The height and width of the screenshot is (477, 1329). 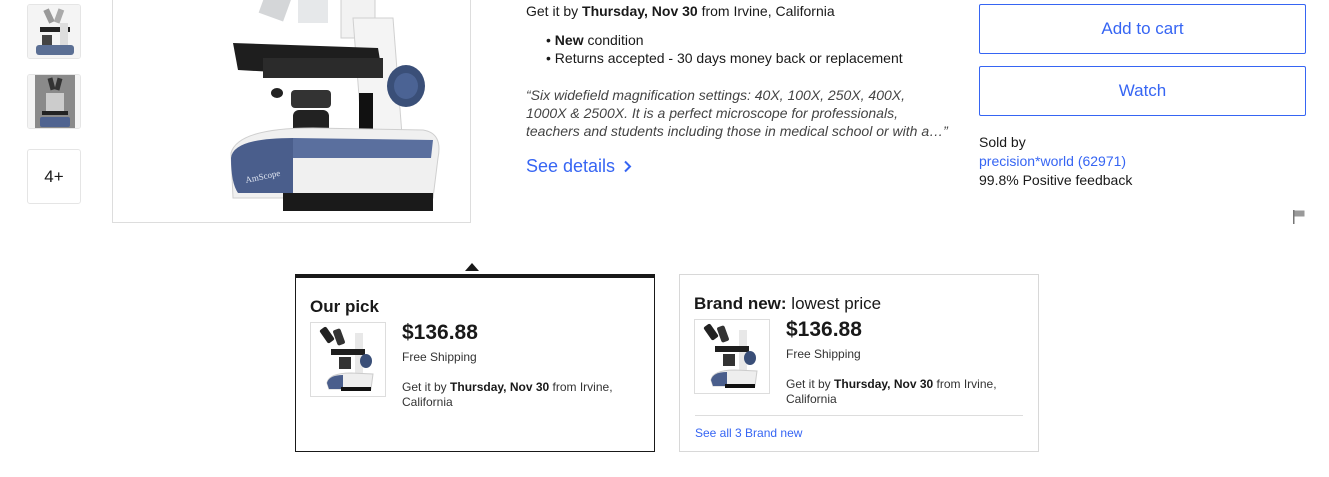 I want to click on condition-value: New, so click(x=569, y=40).